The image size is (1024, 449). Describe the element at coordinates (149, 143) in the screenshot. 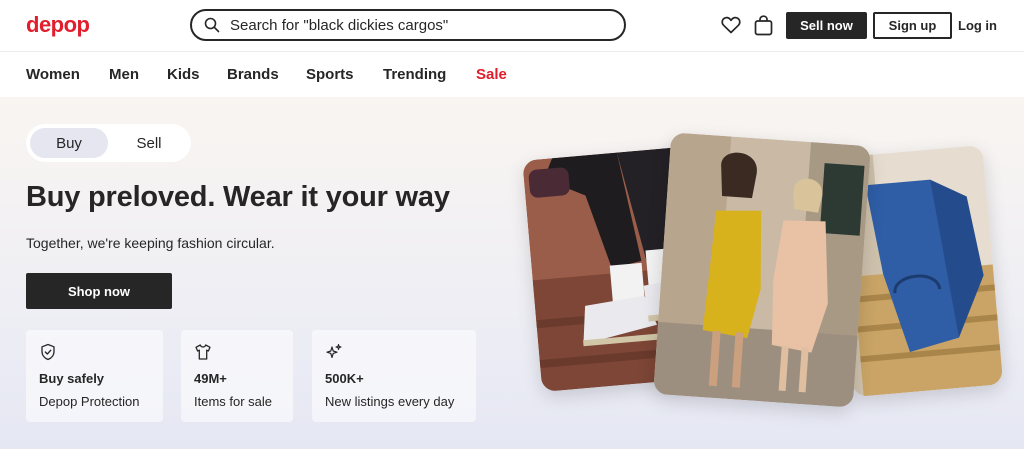

I see `toggle-sell: Sell` at that location.